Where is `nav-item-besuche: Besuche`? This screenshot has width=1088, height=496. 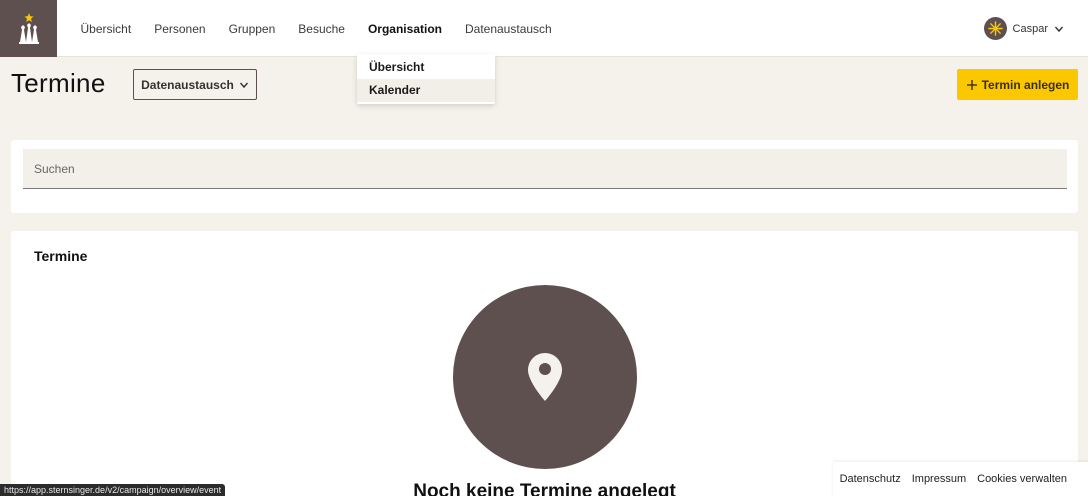
nav-item-besuche: Besuche is located at coordinates (322, 29).